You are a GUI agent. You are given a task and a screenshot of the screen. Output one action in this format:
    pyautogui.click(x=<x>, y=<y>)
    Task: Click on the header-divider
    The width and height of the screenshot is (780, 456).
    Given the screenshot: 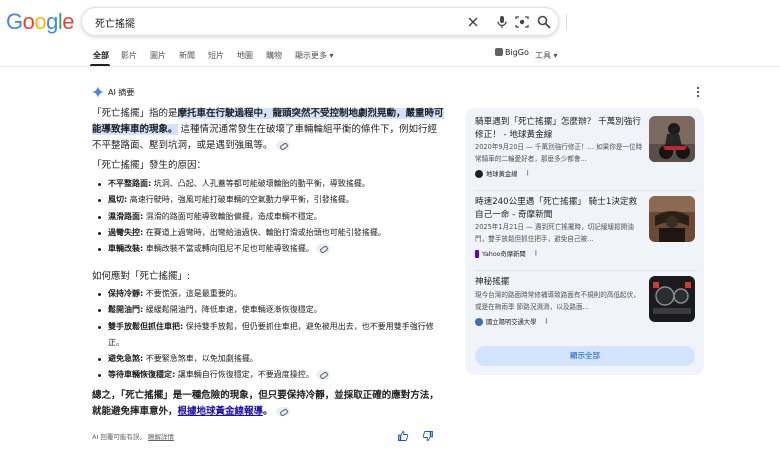 What is the action you would take?
    pyautogui.click(x=390, y=66)
    